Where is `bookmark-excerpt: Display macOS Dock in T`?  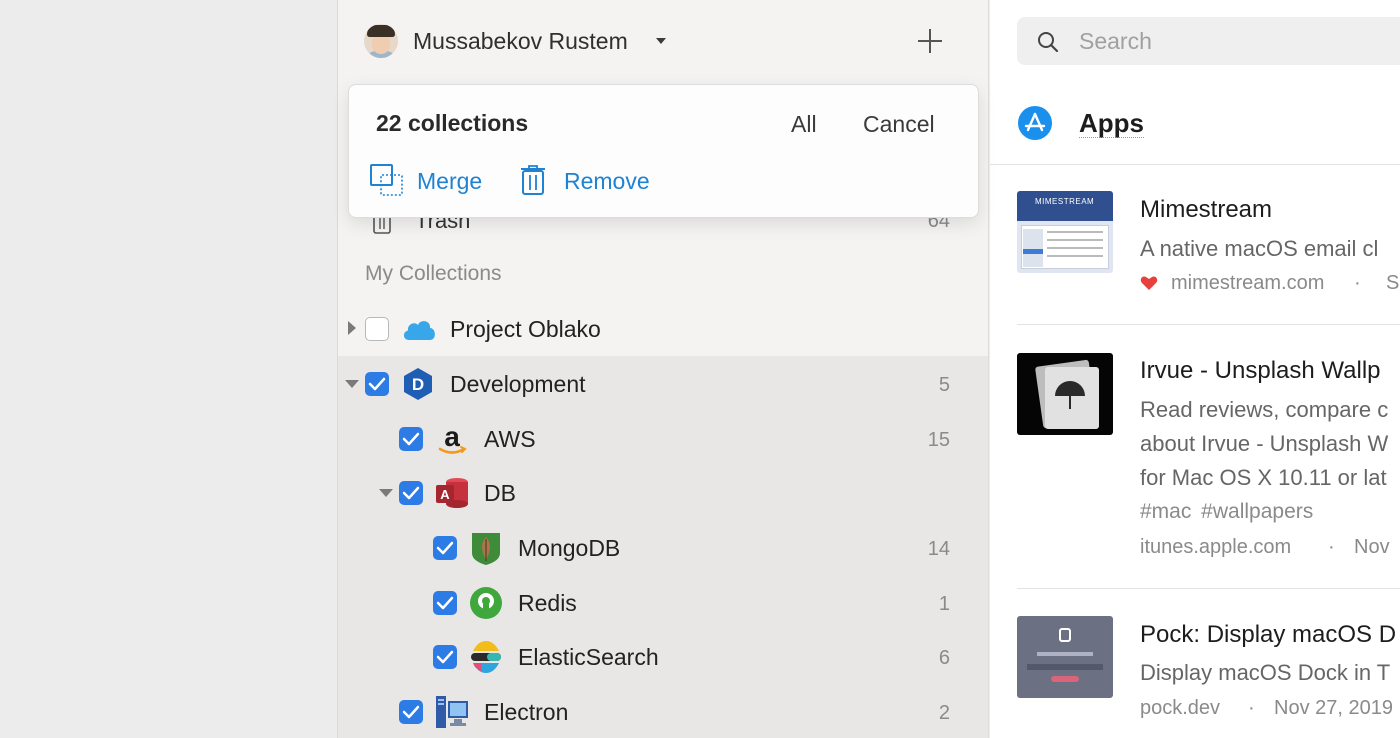 bookmark-excerpt: Display macOS Dock in T is located at coordinates (1265, 672).